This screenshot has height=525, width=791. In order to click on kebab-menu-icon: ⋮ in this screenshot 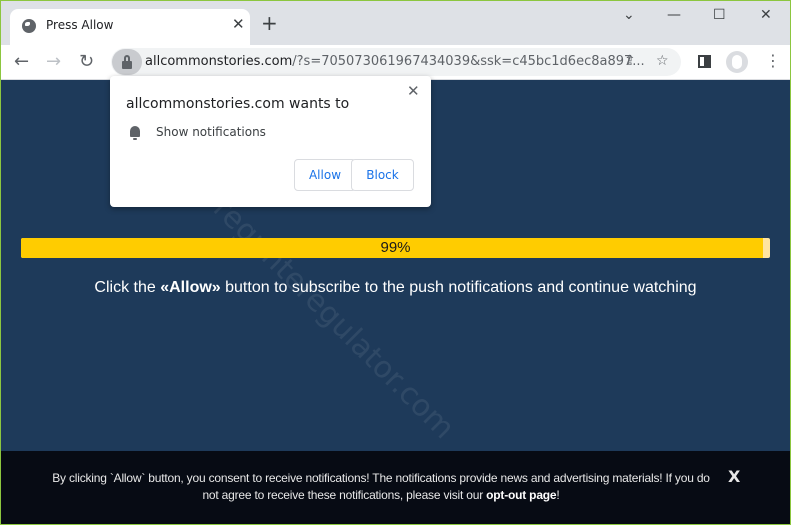, I will do `click(773, 61)`.